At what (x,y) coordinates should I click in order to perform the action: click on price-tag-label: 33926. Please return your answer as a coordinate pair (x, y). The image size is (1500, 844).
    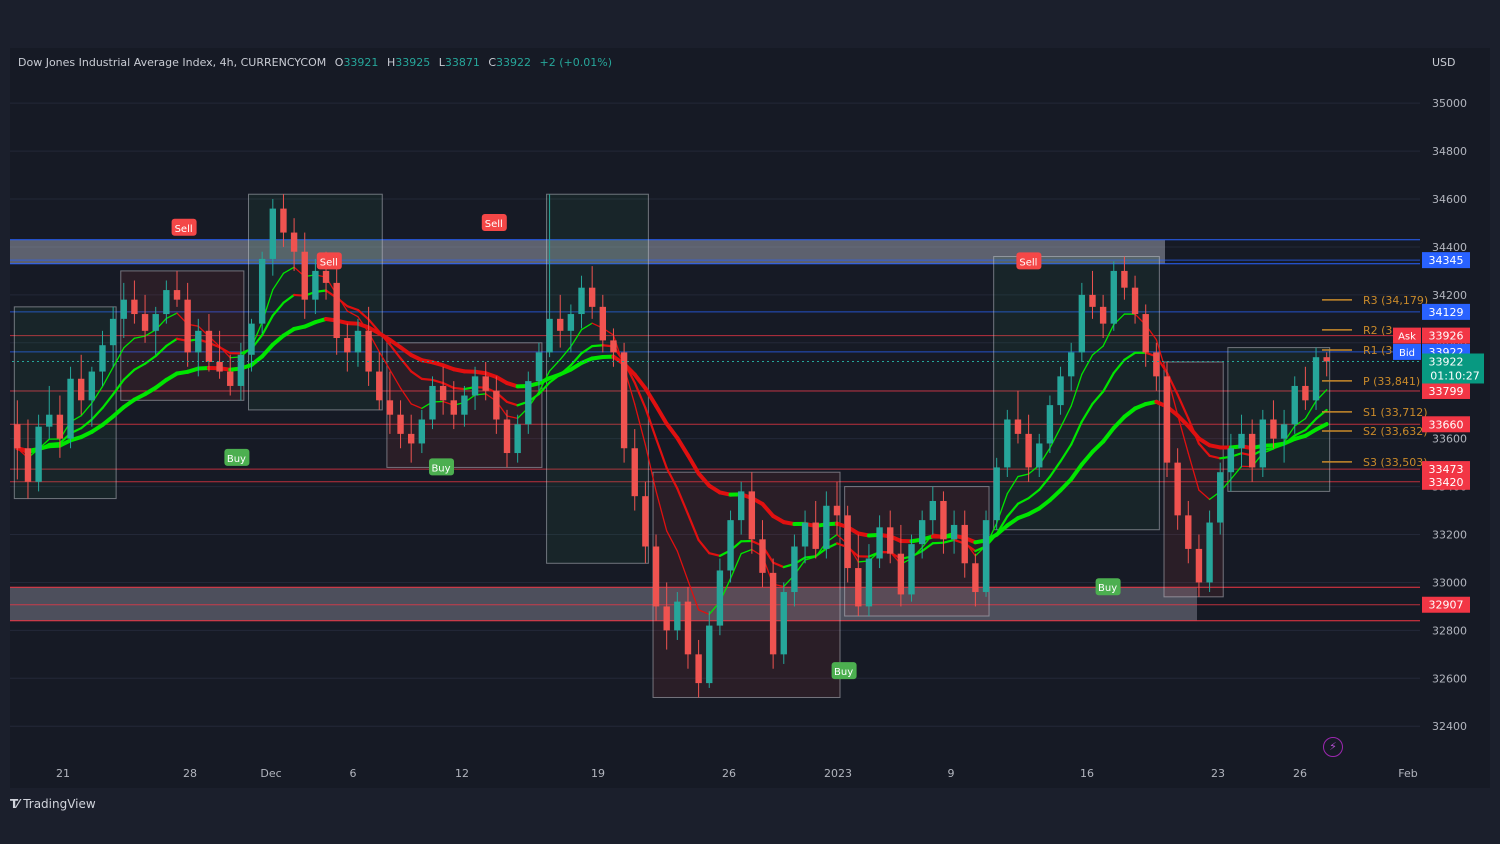
    Looking at the image, I should click on (1446, 336).